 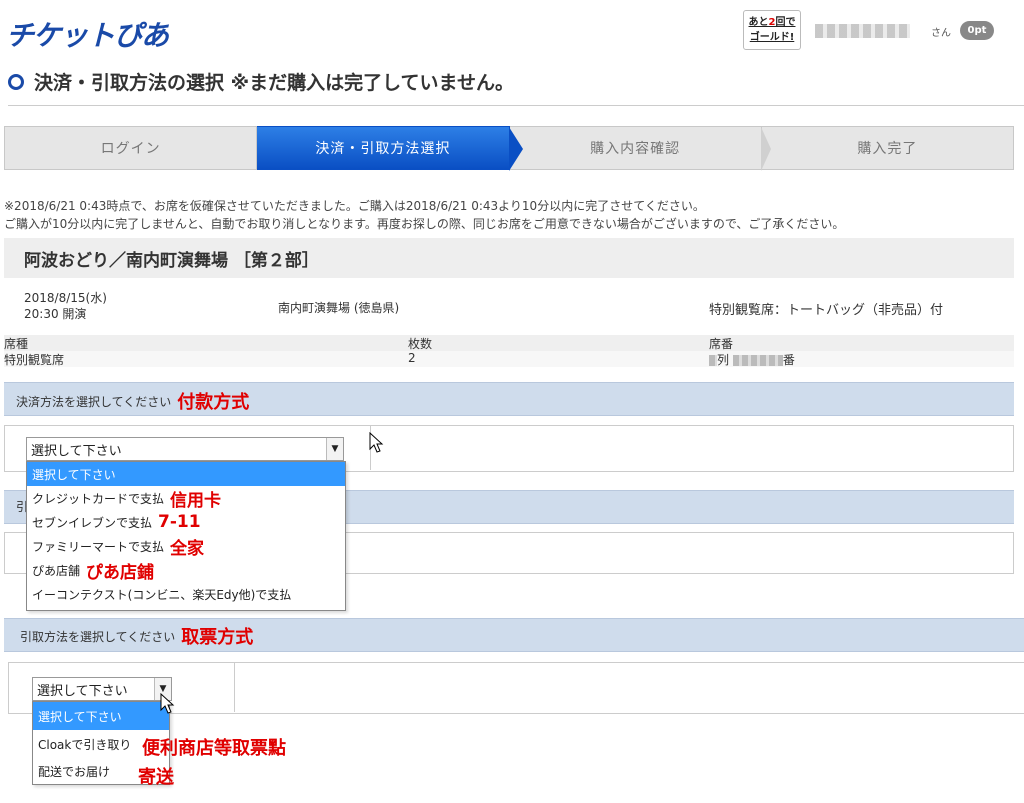 What do you see at coordinates (390, 148) in the screenshot?
I see `step-payment-method: 決済・引取方法選択` at bounding box center [390, 148].